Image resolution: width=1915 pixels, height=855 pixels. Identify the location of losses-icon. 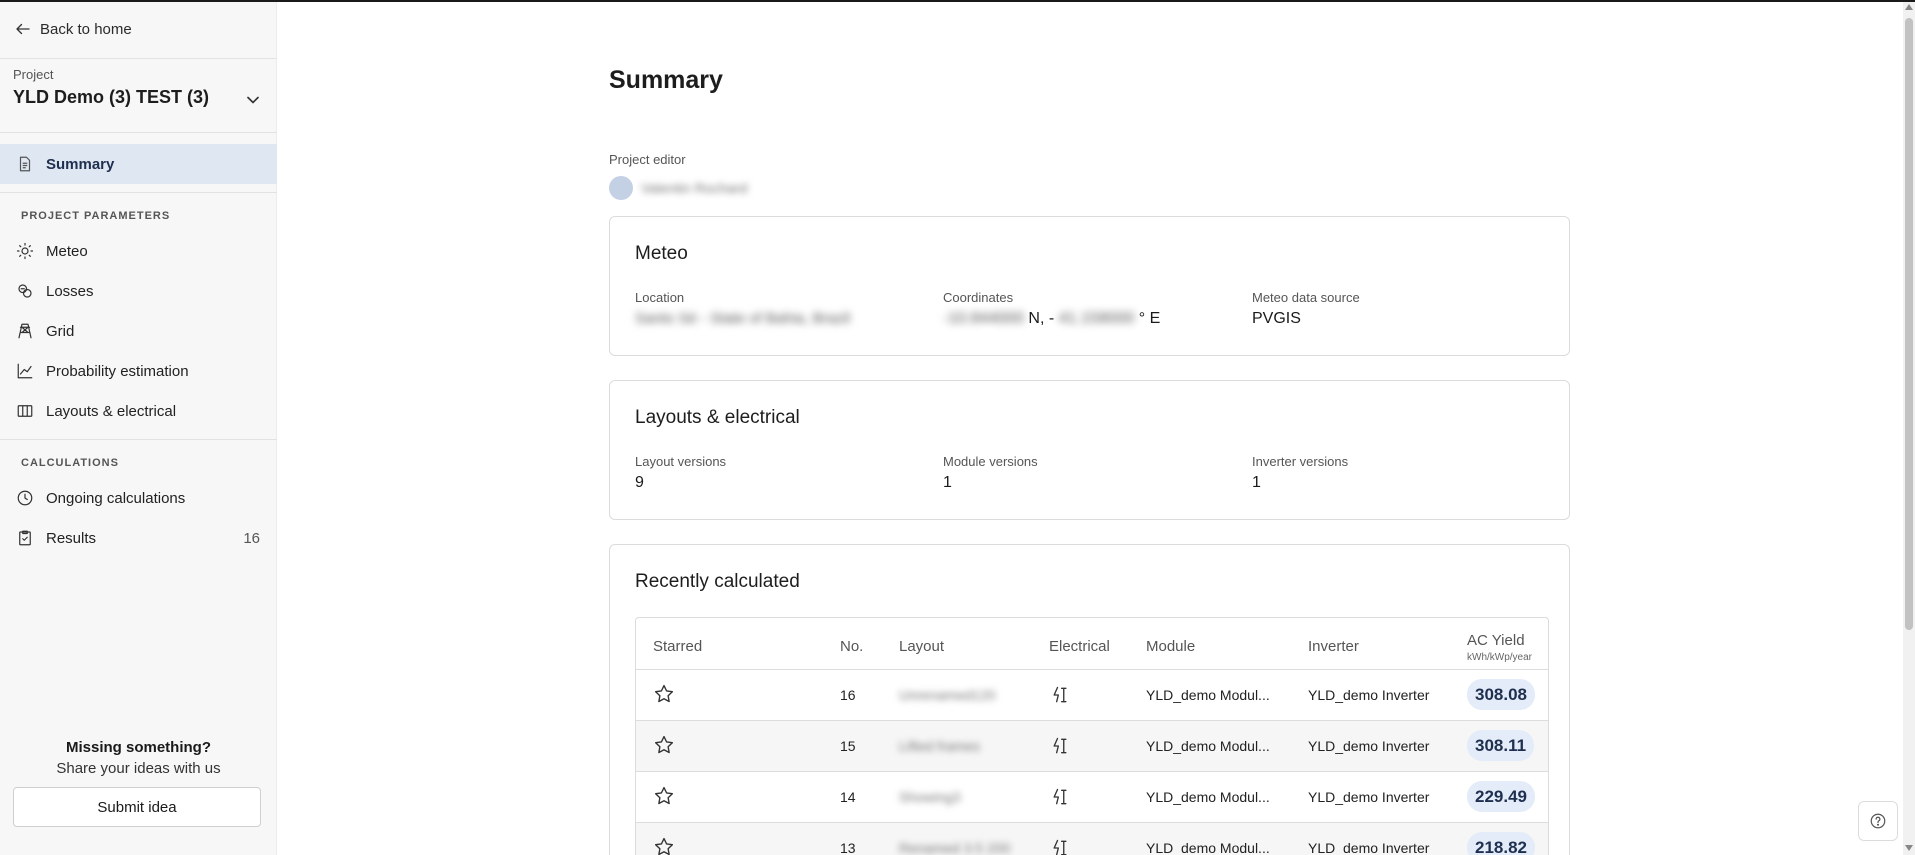
(25, 291).